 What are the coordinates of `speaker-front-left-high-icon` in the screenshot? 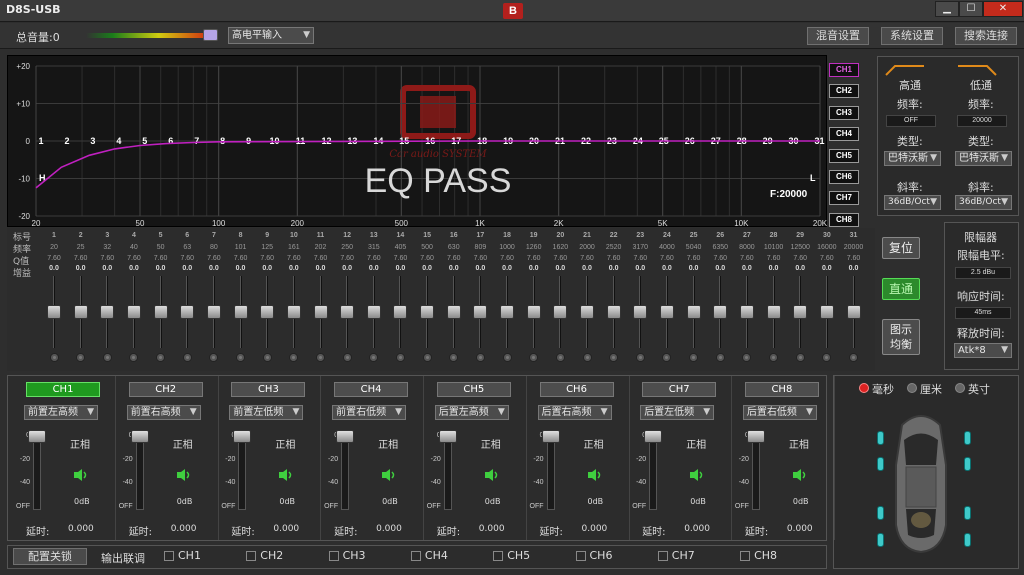 It's located at (880, 438).